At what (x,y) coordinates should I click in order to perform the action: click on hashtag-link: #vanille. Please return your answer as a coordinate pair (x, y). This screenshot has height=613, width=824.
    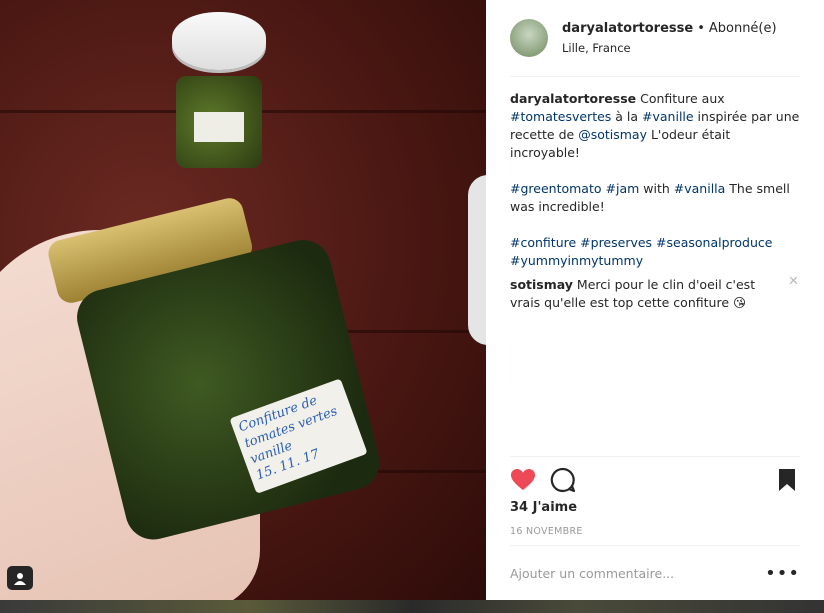
    Looking at the image, I should click on (668, 116).